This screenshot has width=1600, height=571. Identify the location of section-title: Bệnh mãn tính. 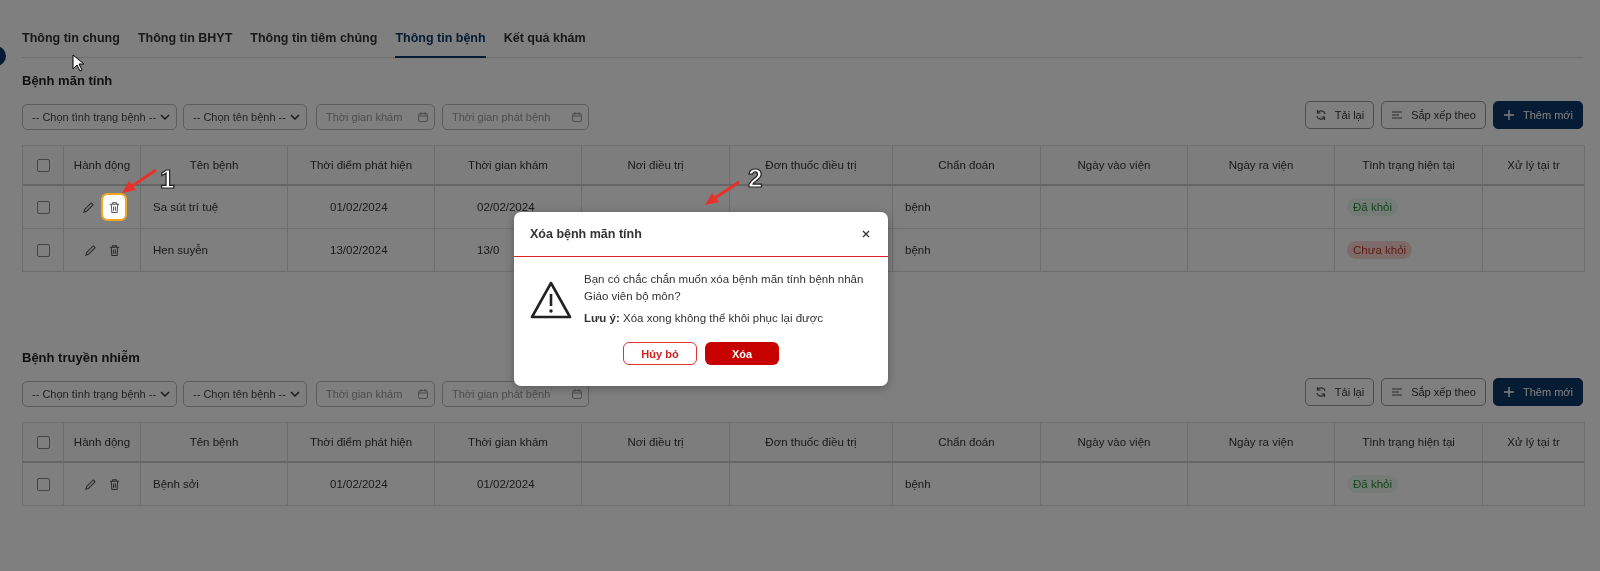
(67, 81).